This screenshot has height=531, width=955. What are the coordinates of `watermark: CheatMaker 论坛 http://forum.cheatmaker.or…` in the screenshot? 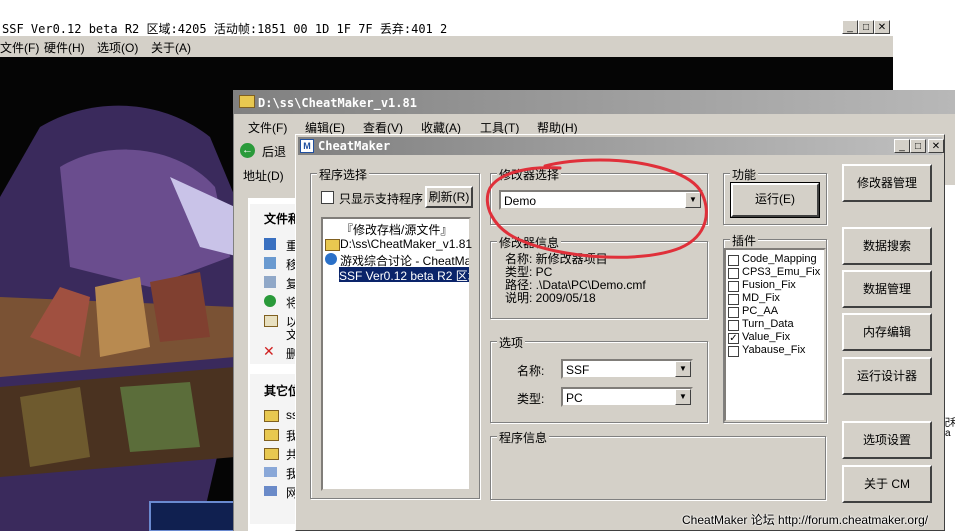 It's located at (805, 520).